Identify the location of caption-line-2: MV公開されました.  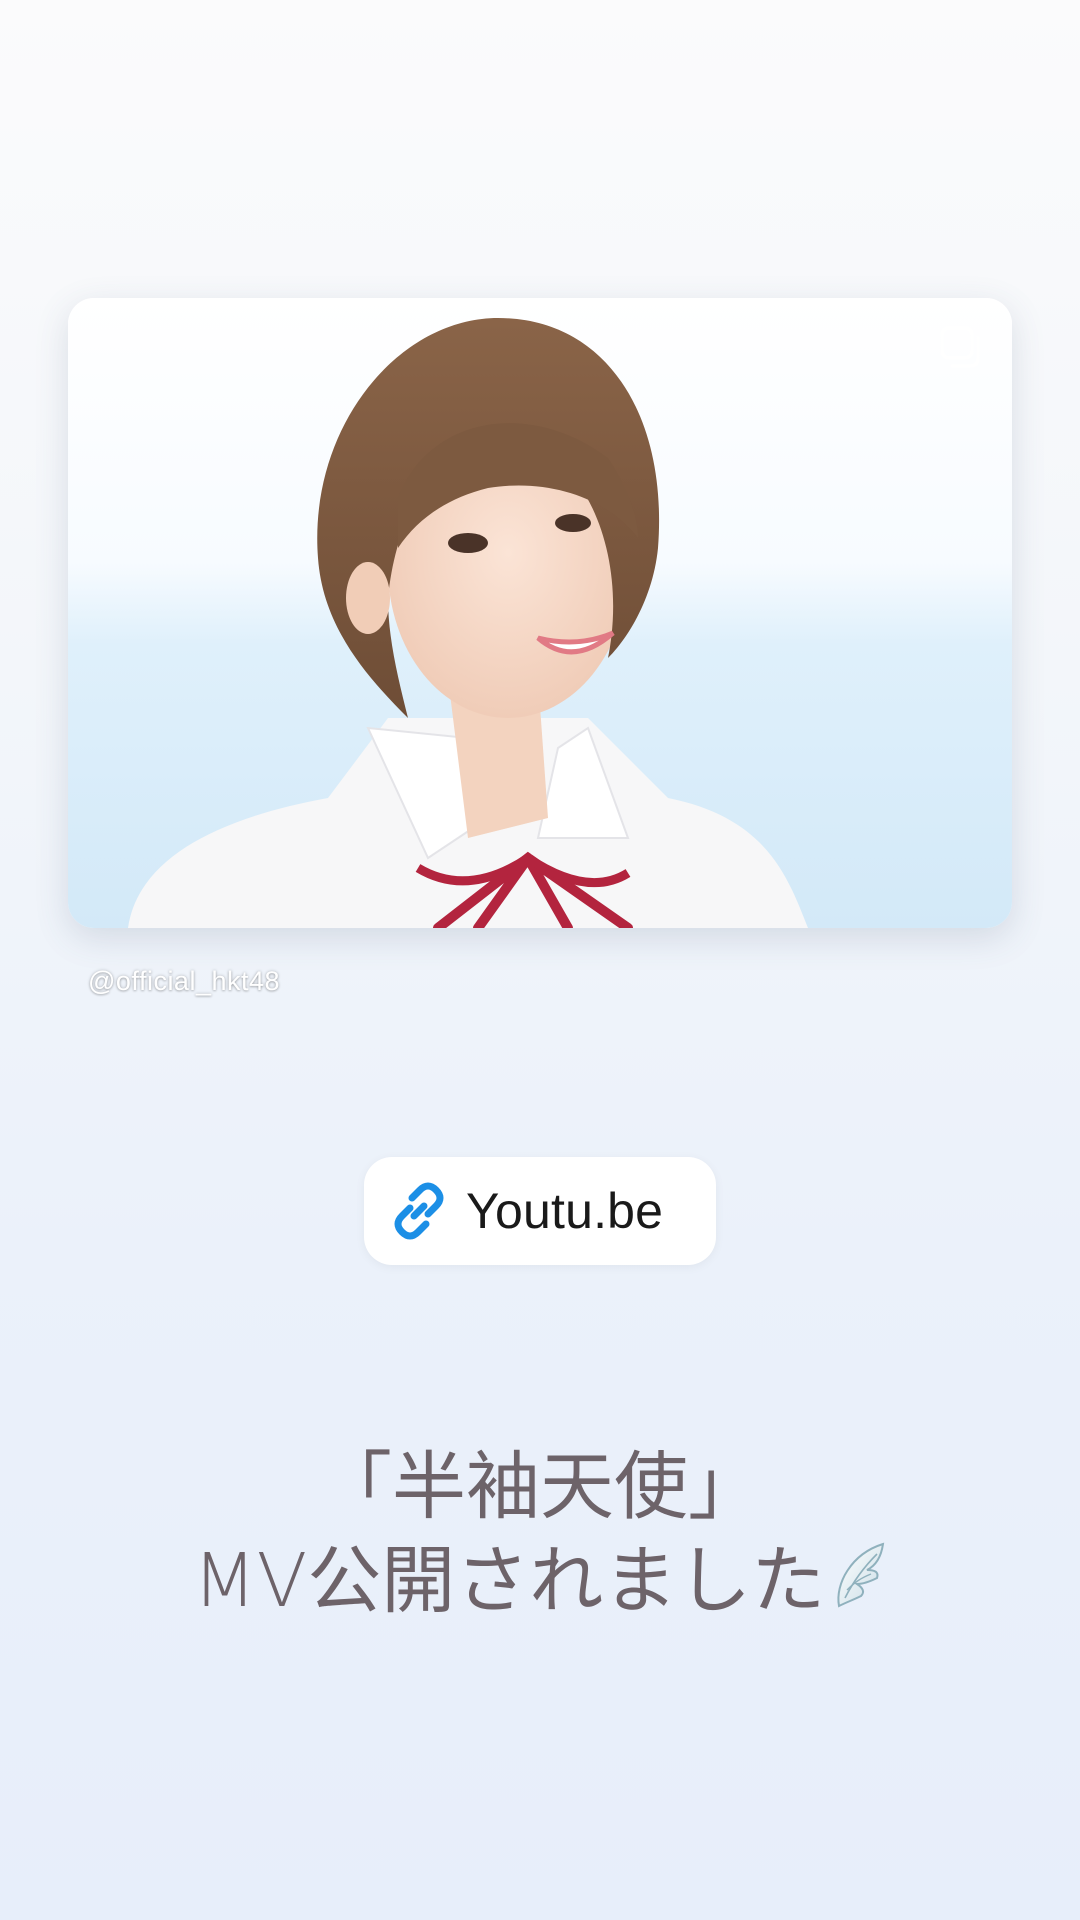
(540, 1579).